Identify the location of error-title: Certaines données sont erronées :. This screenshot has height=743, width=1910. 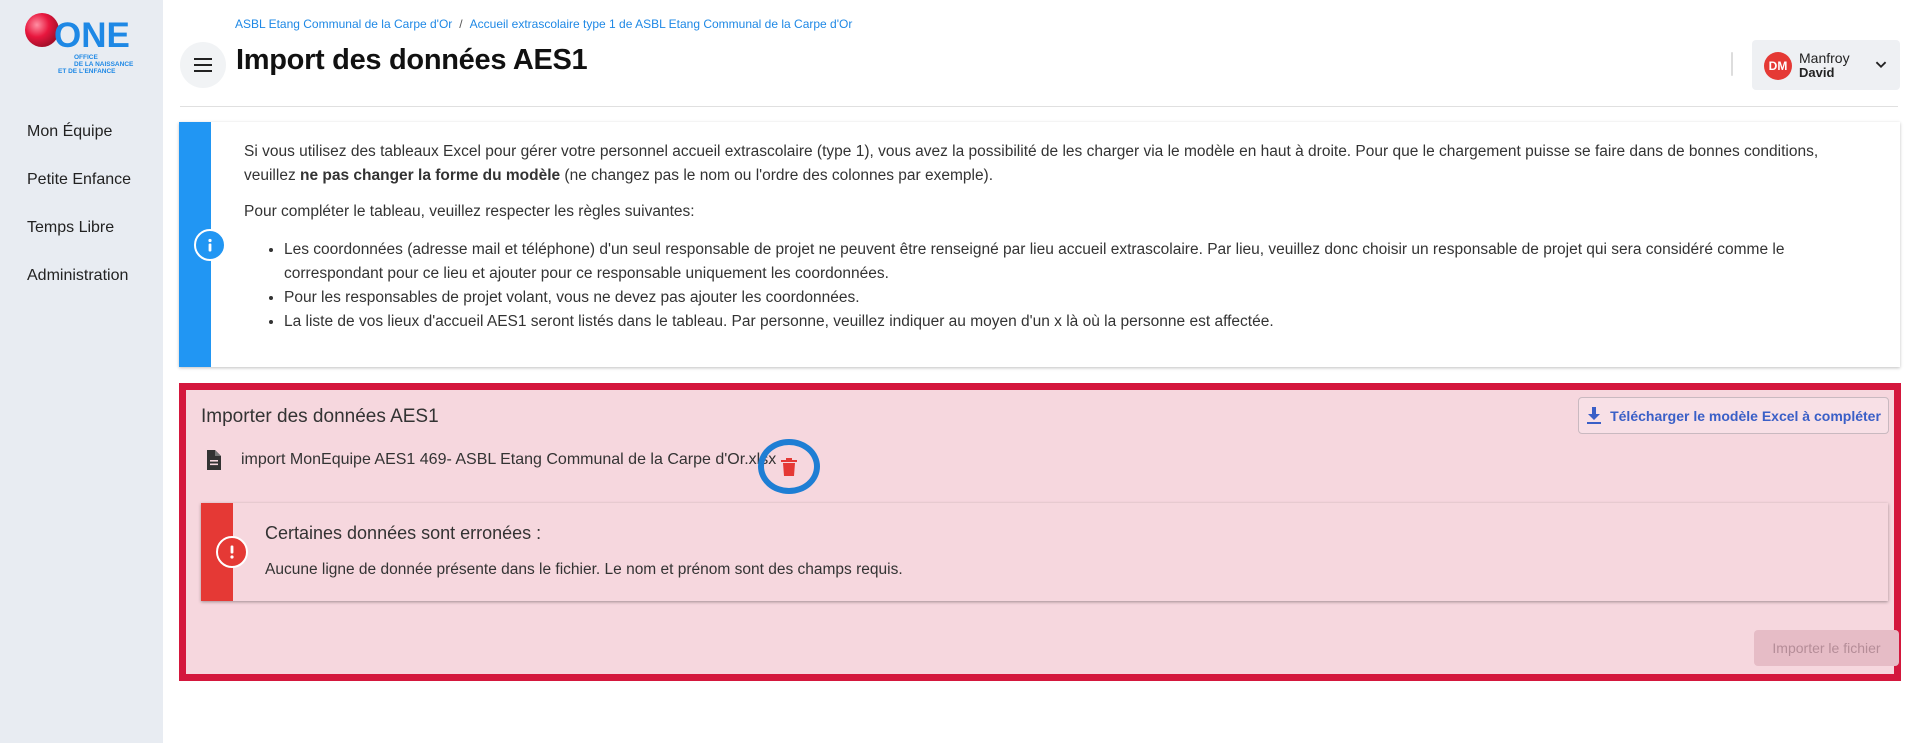
(403, 533).